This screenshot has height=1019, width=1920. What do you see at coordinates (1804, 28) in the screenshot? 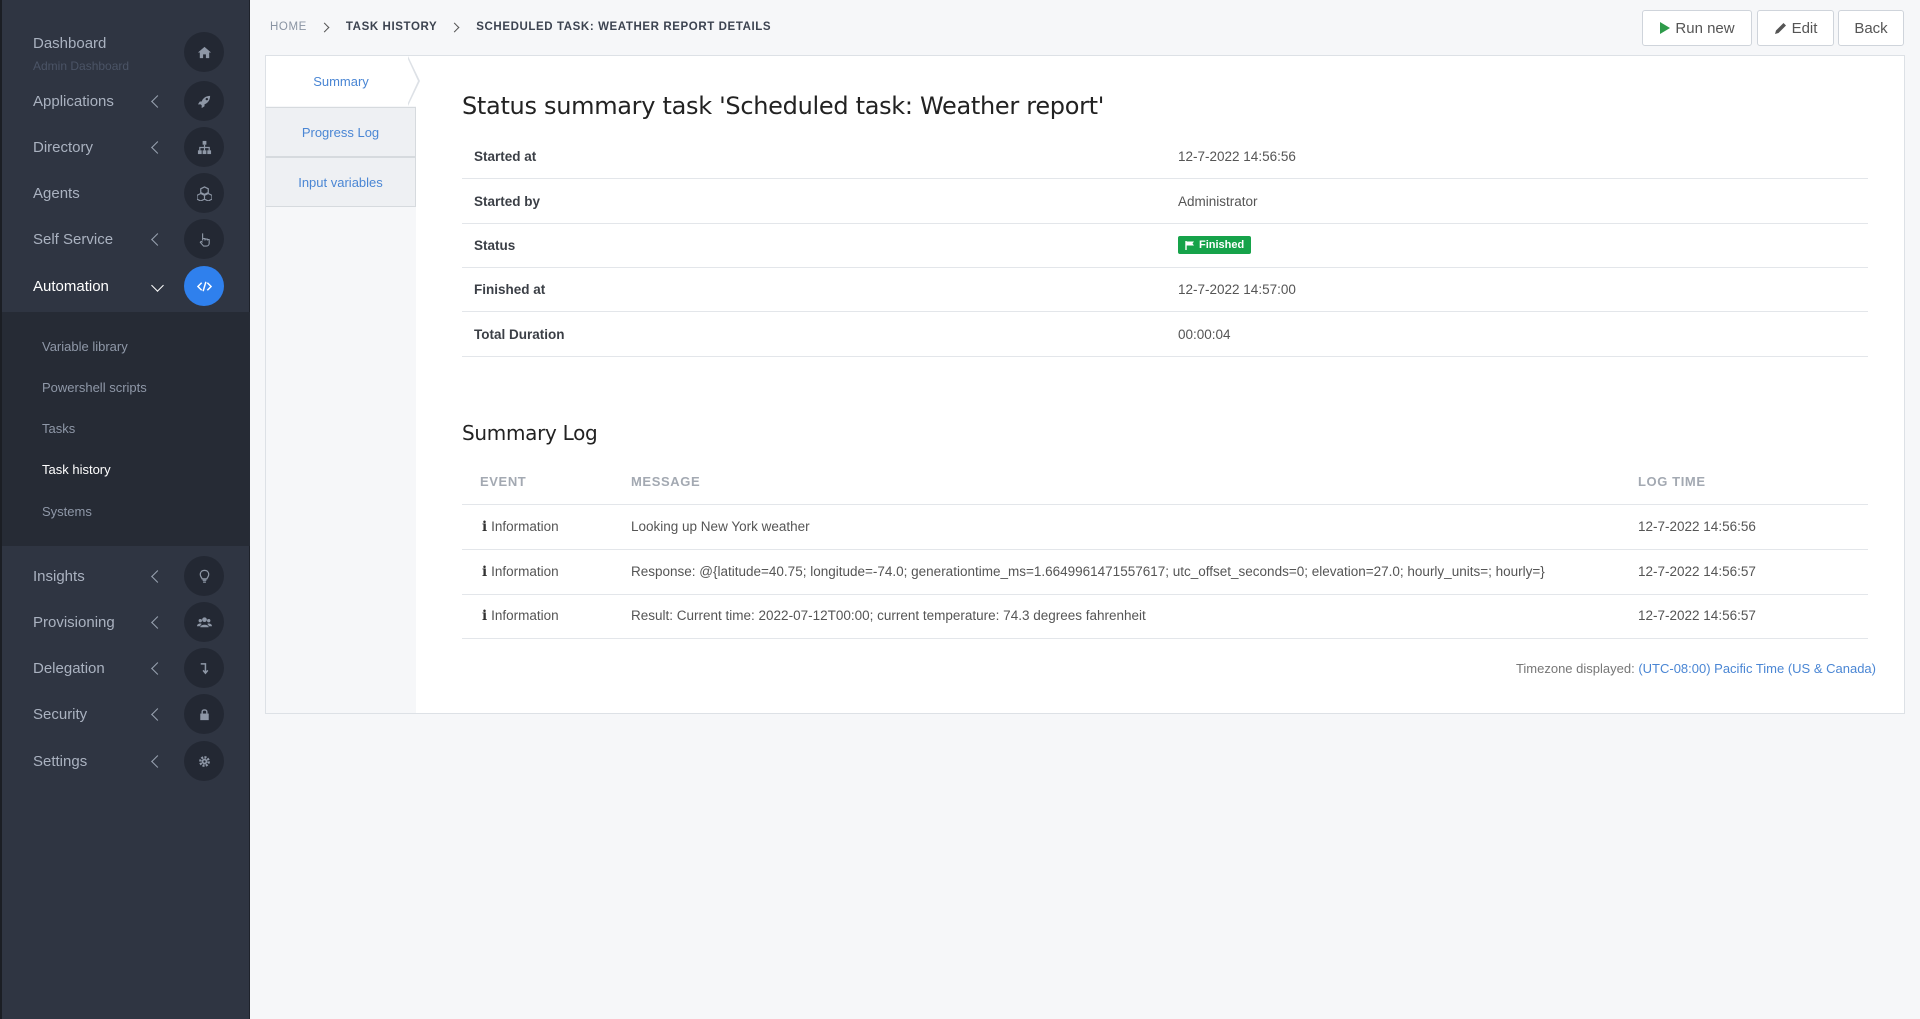
I see `edit-label: Edit` at bounding box center [1804, 28].